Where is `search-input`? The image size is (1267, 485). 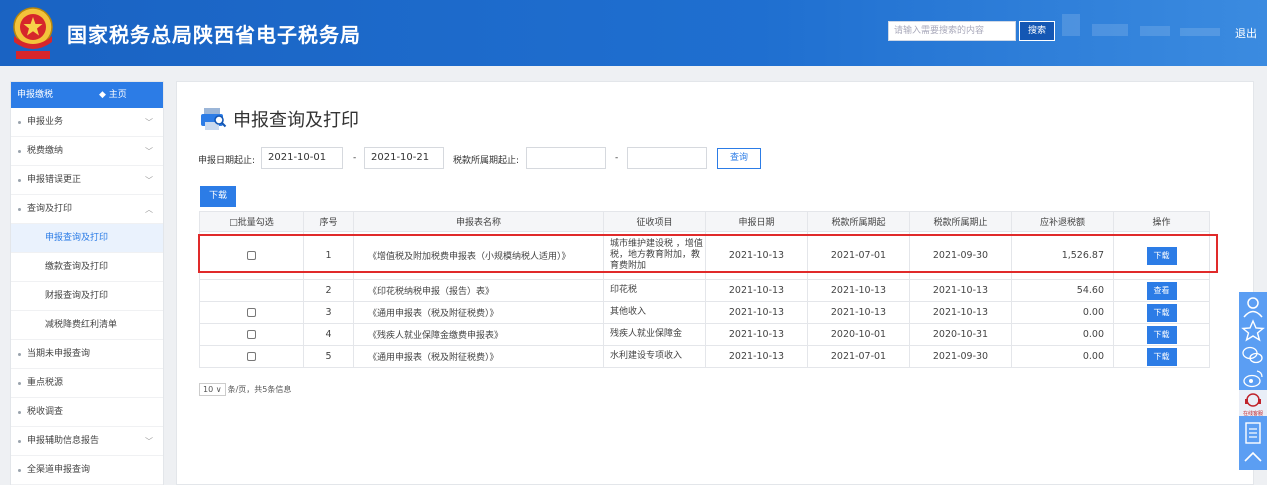 search-input is located at coordinates (952, 31).